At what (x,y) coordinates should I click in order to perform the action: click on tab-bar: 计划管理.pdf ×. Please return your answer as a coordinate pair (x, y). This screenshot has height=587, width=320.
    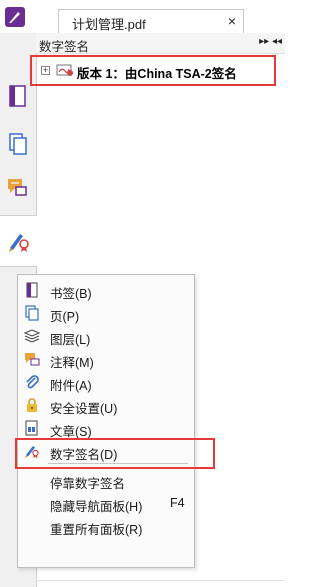
    Looking at the image, I should click on (142, 17).